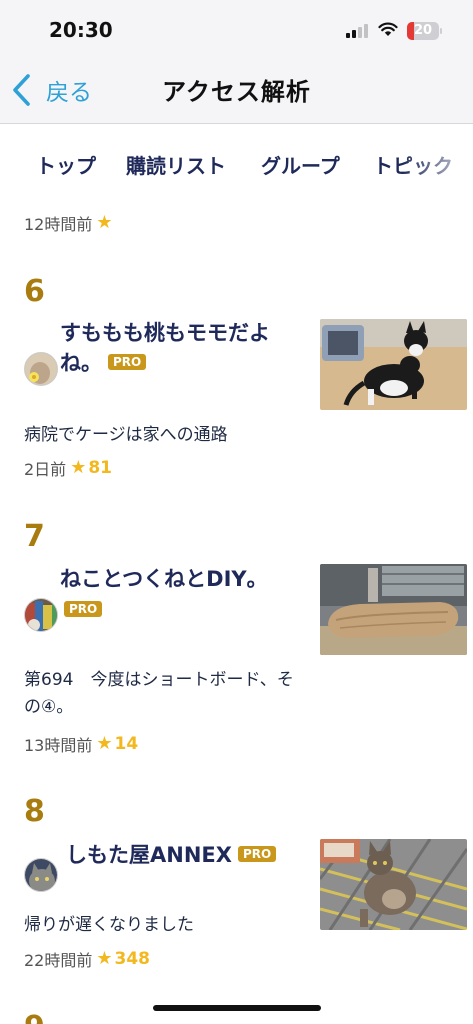 Image resolution: width=473 pixels, height=1024 pixels. What do you see at coordinates (126, 744) in the screenshot?
I see `star-count: 14` at bounding box center [126, 744].